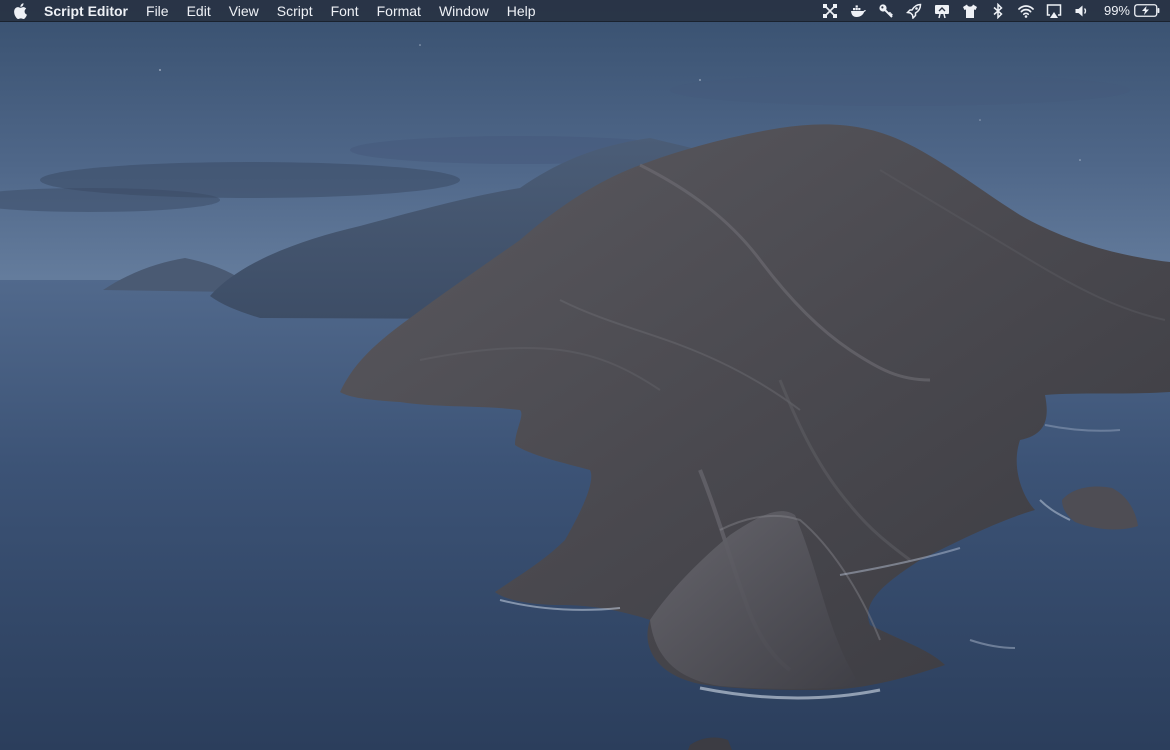  Describe the element at coordinates (244, 11) in the screenshot. I see `menu-view: View` at that location.